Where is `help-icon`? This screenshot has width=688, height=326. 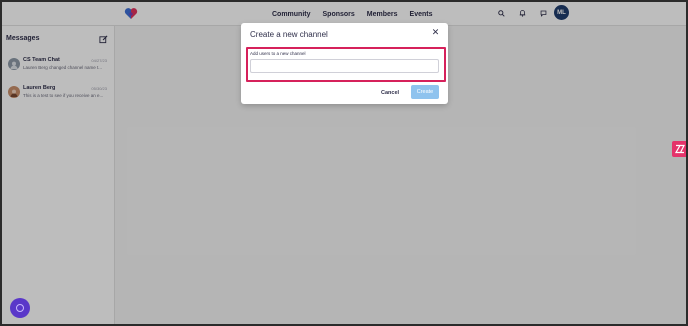 help-icon is located at coordinates (20, 308).